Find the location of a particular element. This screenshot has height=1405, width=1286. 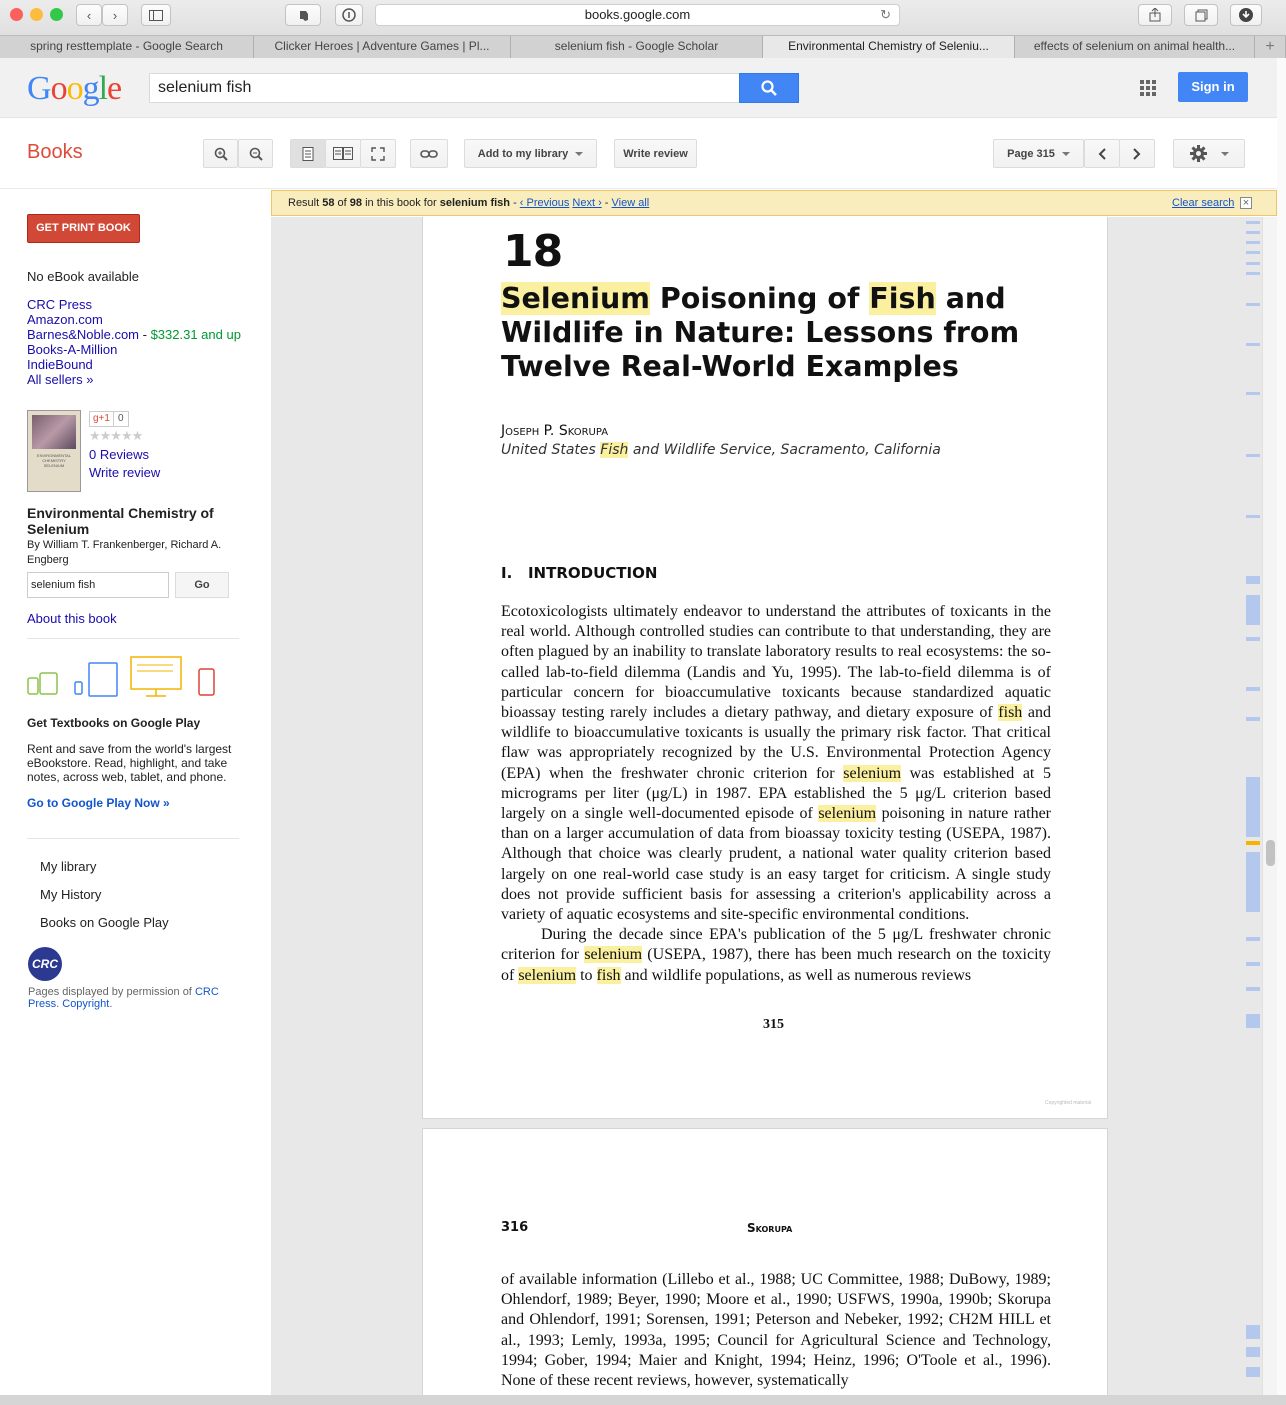

search-highlight: fish is located at coordinates (1010, 713).